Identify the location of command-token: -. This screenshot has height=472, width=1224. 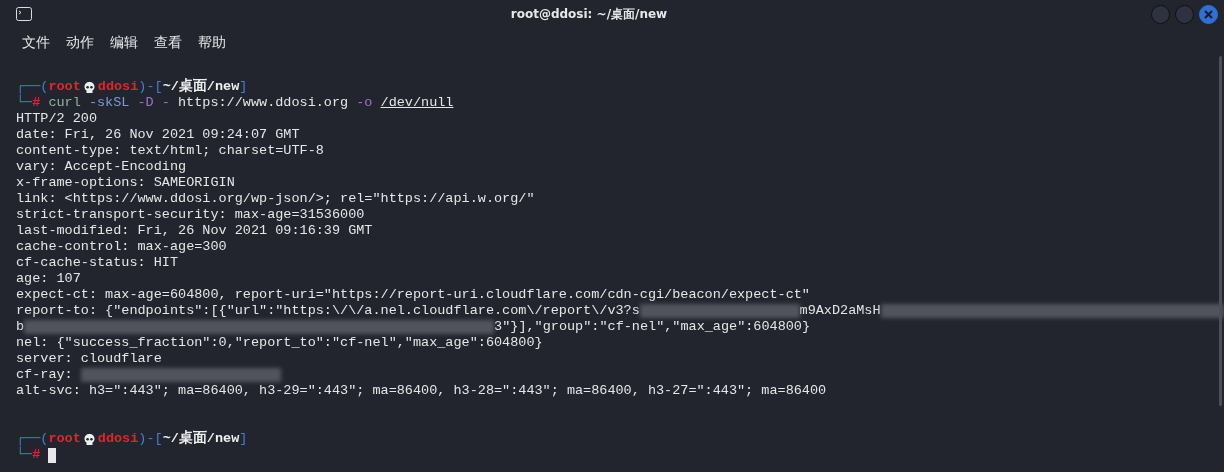
(165, 103).